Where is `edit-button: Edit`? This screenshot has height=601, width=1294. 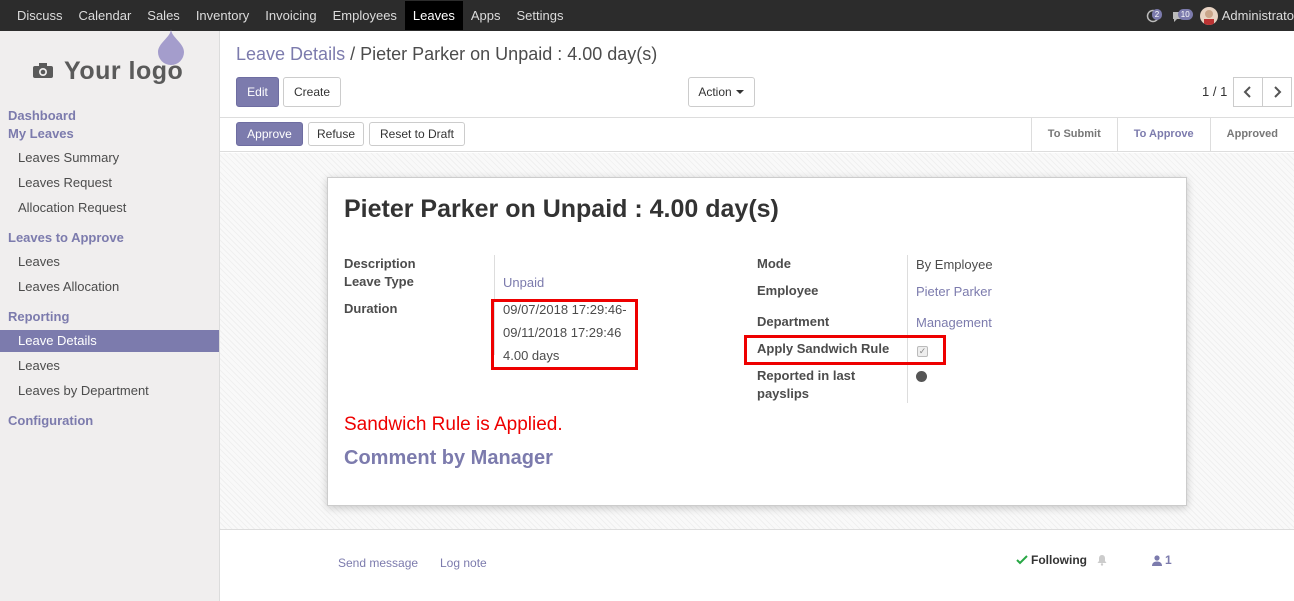 edit-button: Edit is located at coordinates (257, 92).